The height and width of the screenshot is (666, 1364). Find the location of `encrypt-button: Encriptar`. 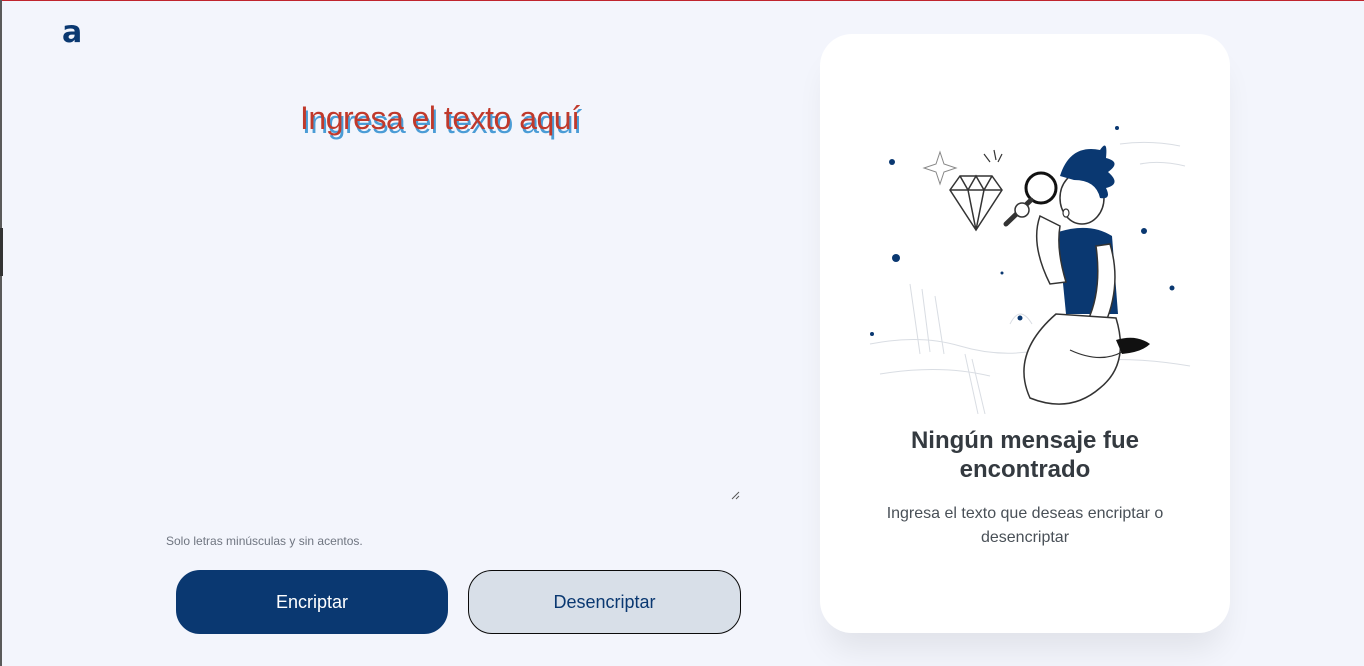

encrypt-button: Encriptar is located at coordinates (312, 602).